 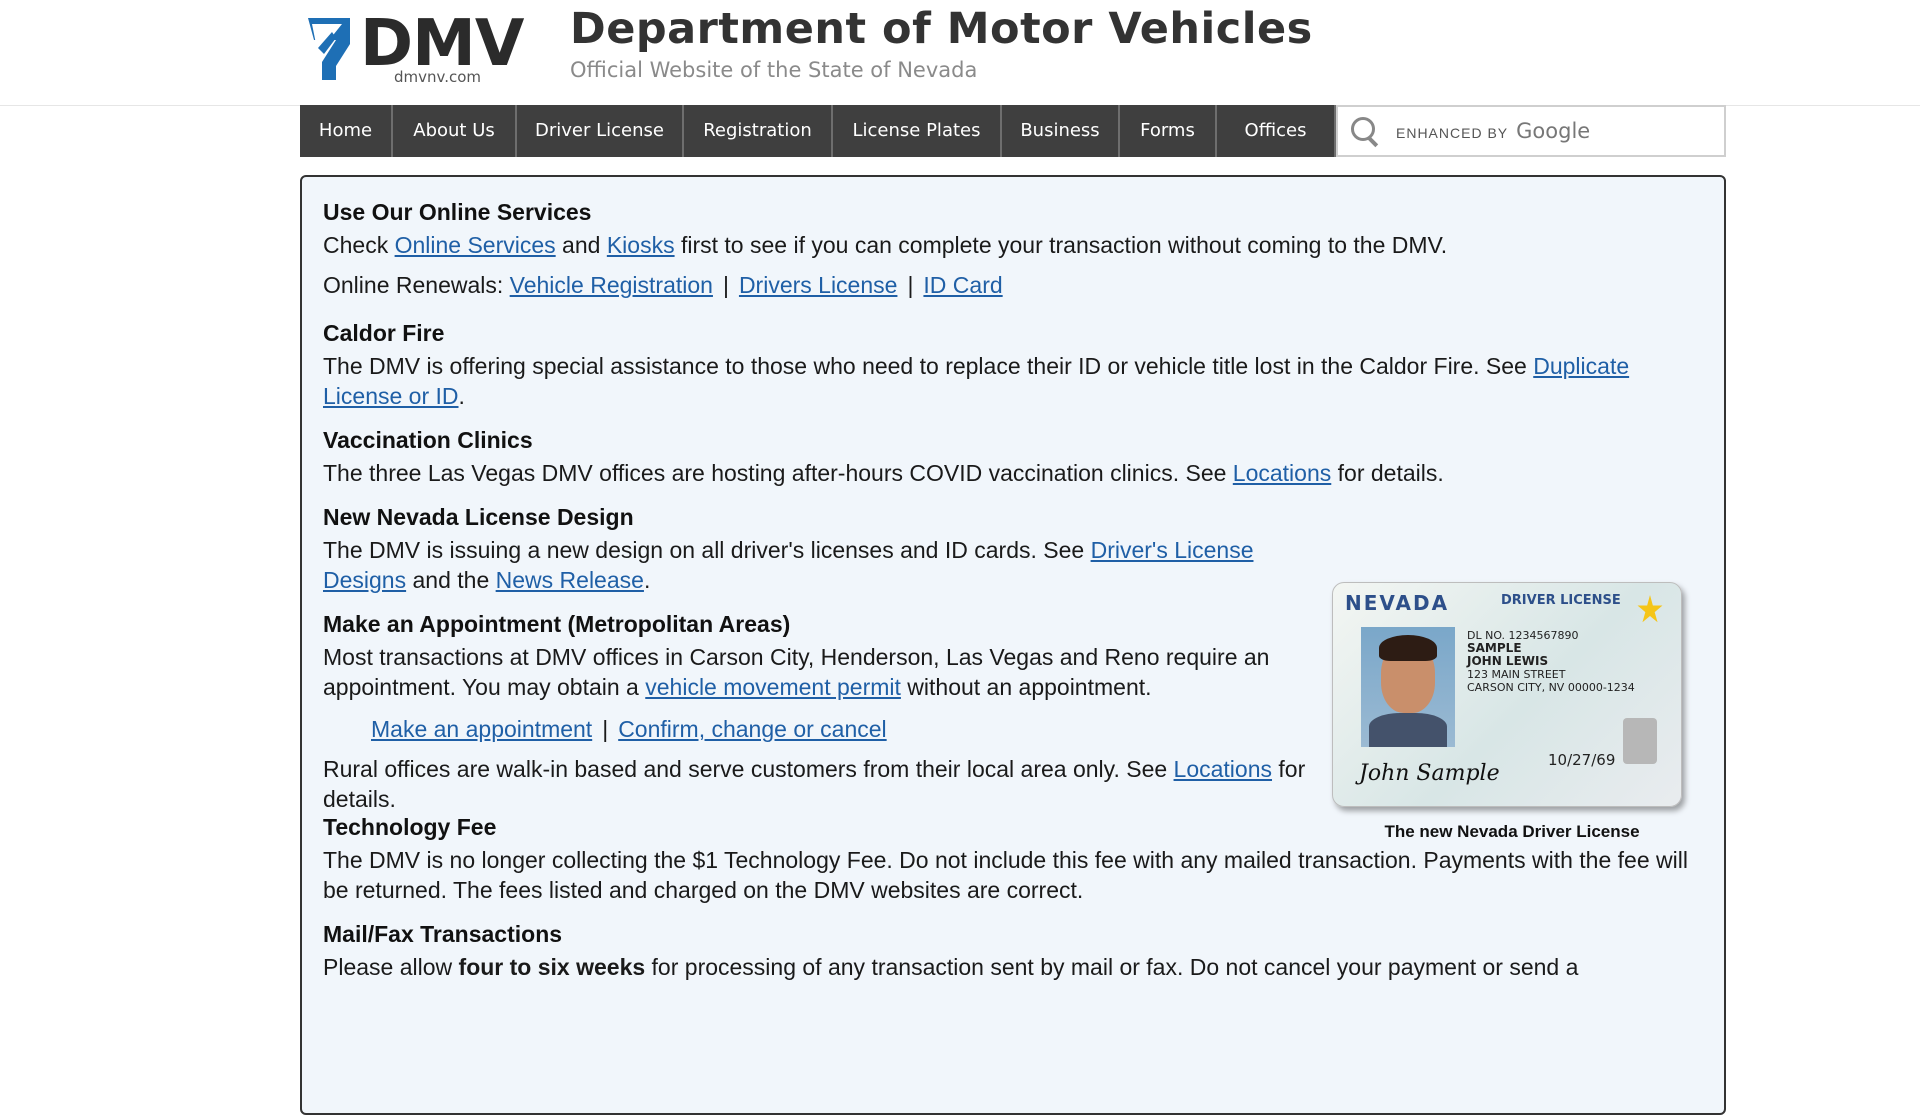 What do you see at coordinates (329, 49) in the screenshot?
I see `nevada-logo-icon` at bounding box center [329, 49].